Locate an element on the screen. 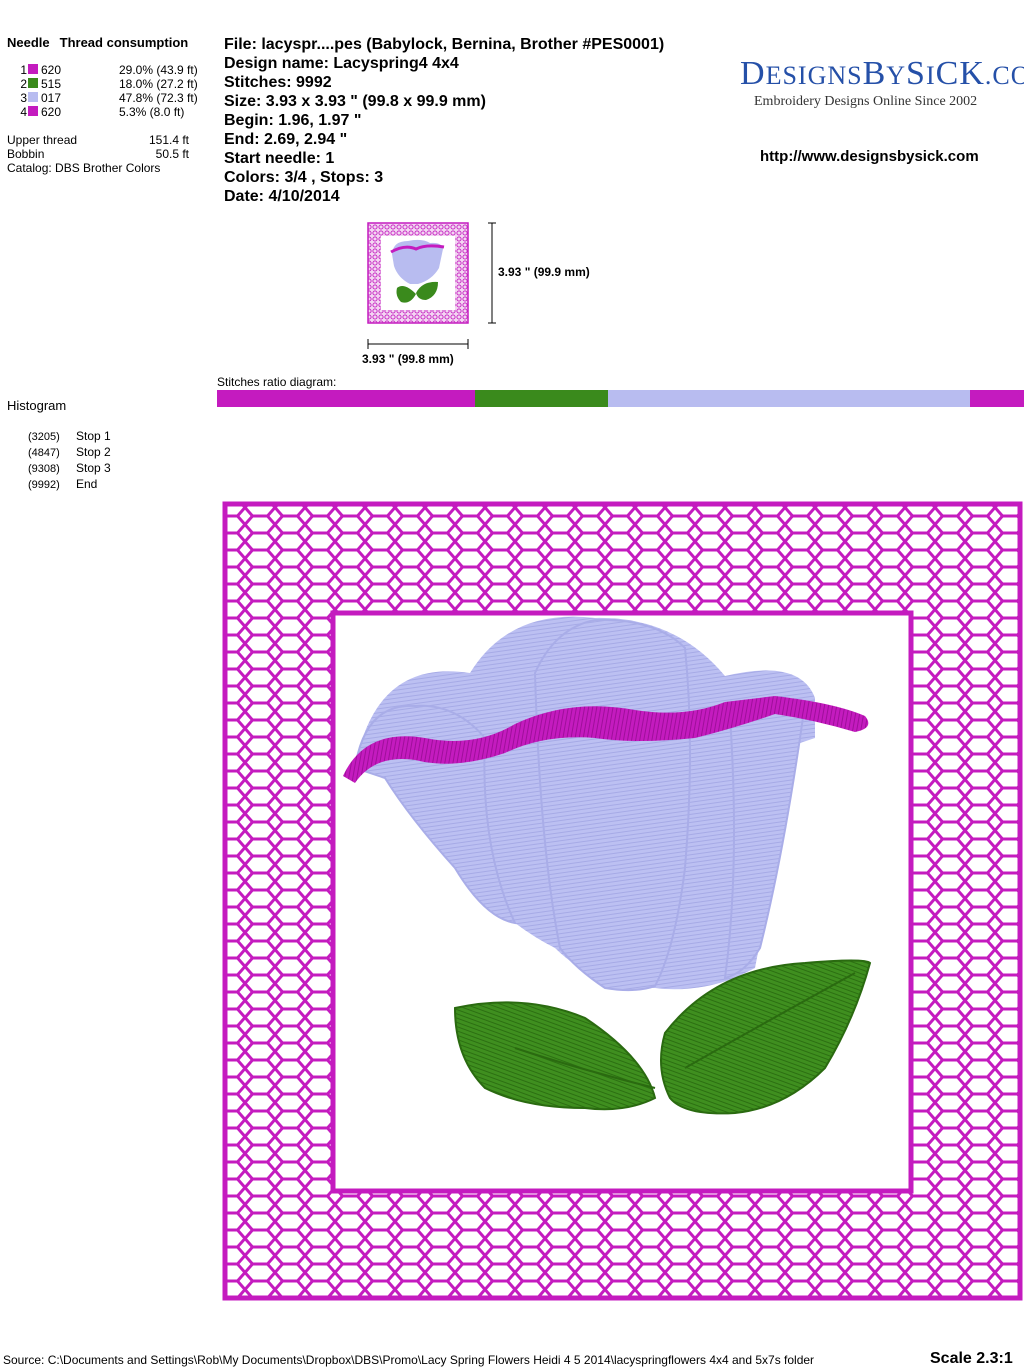  stop-item: (9308) Stop 3 is located at coordinates (69, 469).